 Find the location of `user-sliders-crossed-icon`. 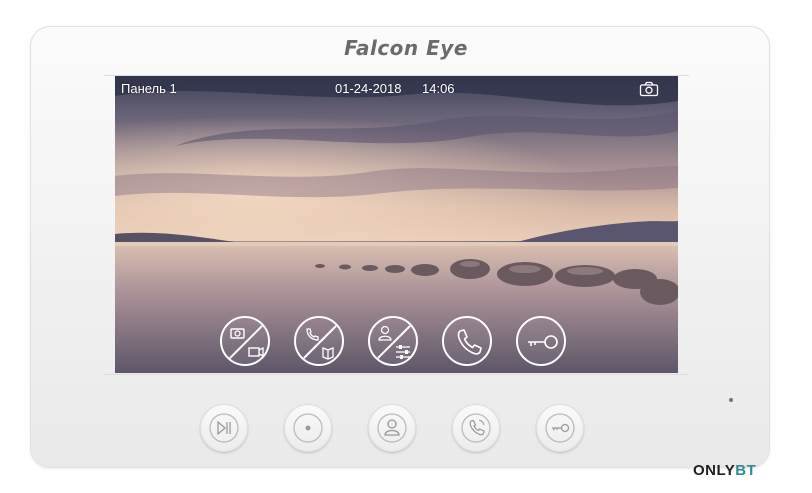

user-sliders-crossed-icon is located at coordinates (394, 342).